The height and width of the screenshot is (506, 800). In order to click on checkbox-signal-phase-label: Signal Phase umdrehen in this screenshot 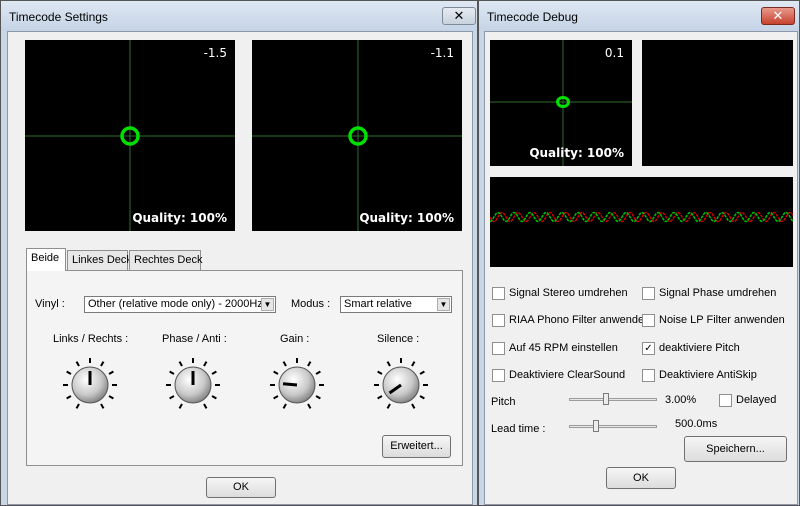, I will do `click(718, 293)`.